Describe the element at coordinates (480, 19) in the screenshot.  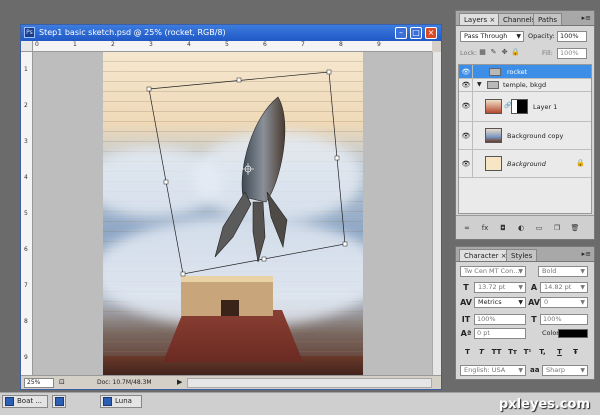
I see `tab-layers: Layers ×` at that location.